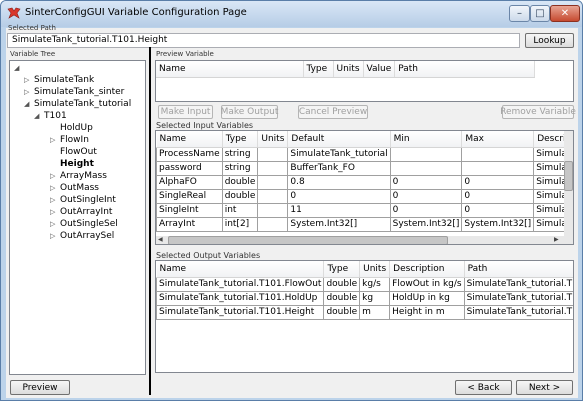 This screenshot has height=401, width=583. What do you see at coordinates (364, 196) in the screenshot?
I see `input-variable-row: SingleRealdouble000SimulateTank` at bounding box center [364, 196].